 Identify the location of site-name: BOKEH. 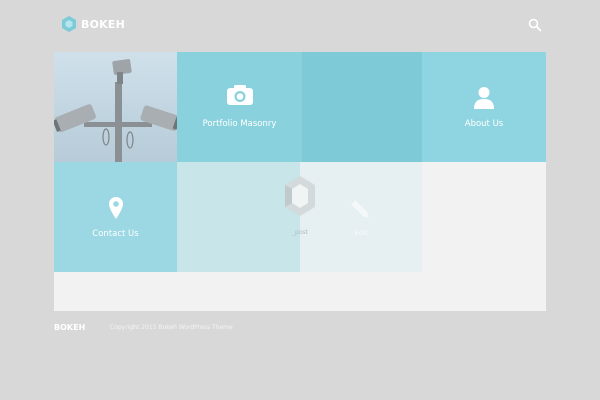
(103, 24).